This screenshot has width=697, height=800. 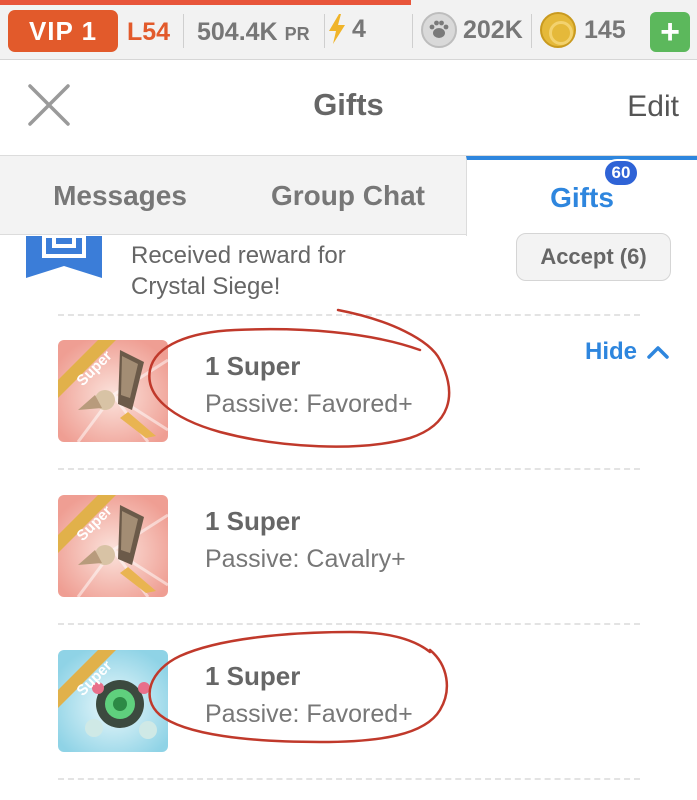 I want to click on lightning-icon, so click(x=337, y=29).